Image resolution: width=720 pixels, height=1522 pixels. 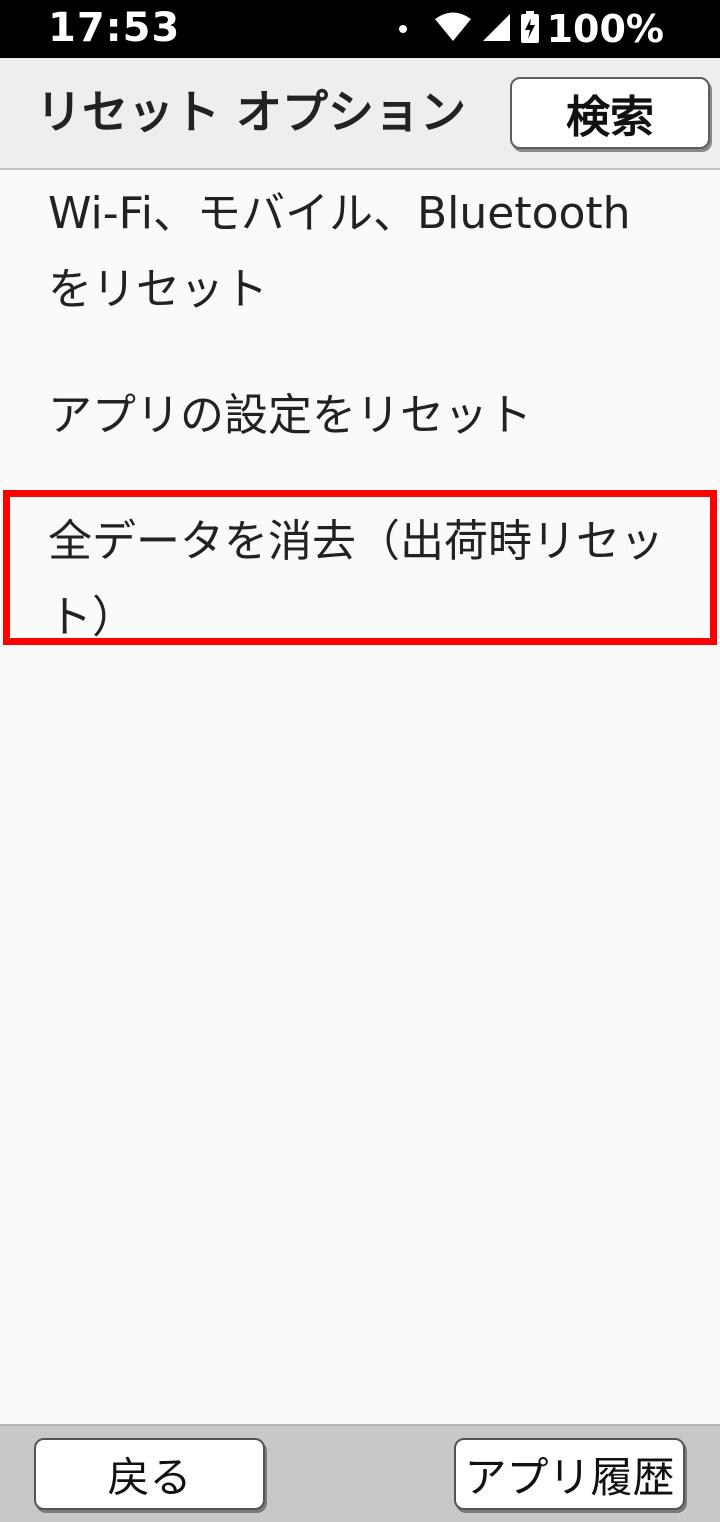 I want to click on bottom-bar: 戻る アプリ履歴, so click(x=360, y=1473).